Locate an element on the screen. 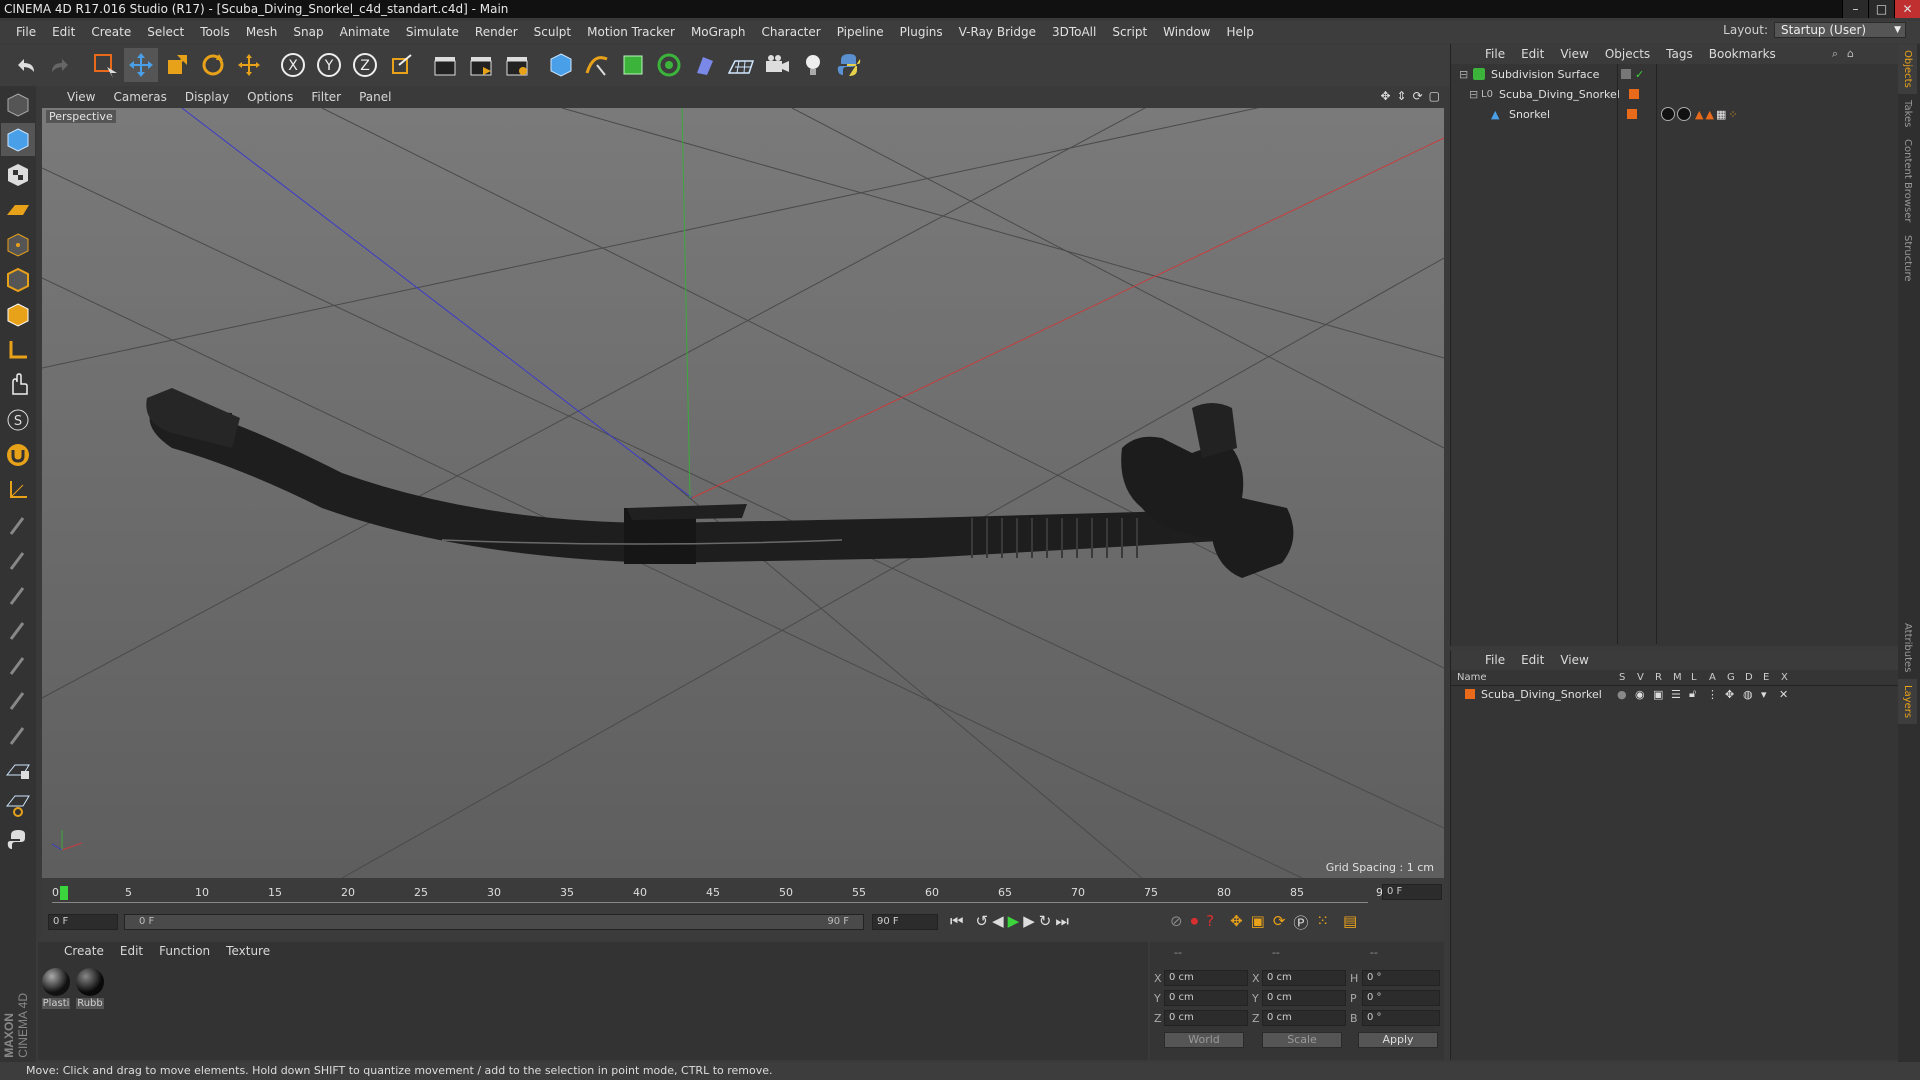 This screenshot has height=1080, width=1920. rotate-tool-button is located at coordinates (213, 65).